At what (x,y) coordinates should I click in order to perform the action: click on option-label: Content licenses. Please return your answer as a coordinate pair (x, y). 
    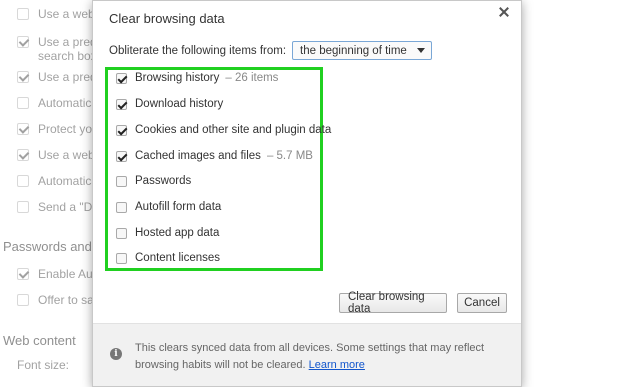
    Looking at the image, I should click on (178, 258).